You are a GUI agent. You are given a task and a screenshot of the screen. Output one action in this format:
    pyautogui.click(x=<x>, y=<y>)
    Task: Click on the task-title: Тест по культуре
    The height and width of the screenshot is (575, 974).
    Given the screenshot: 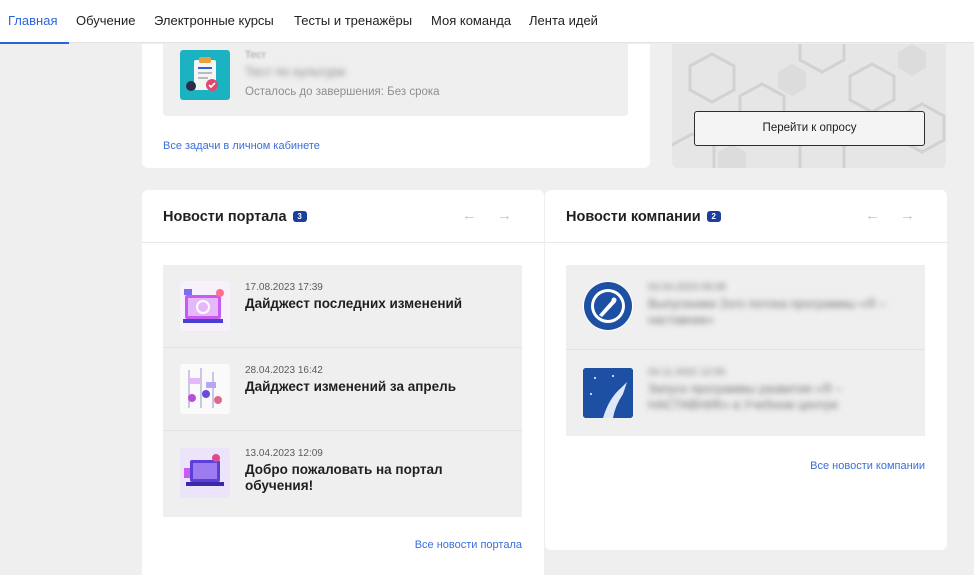 What is the action you would take?
    pyautogui.click(x=295, y=71)
    